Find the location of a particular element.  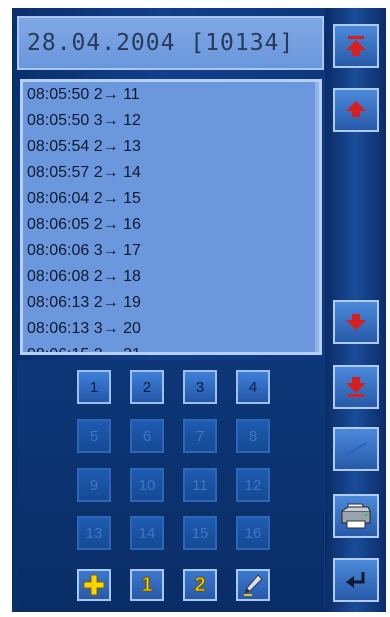

key-15: 15 is located at coordinates (200, 533).